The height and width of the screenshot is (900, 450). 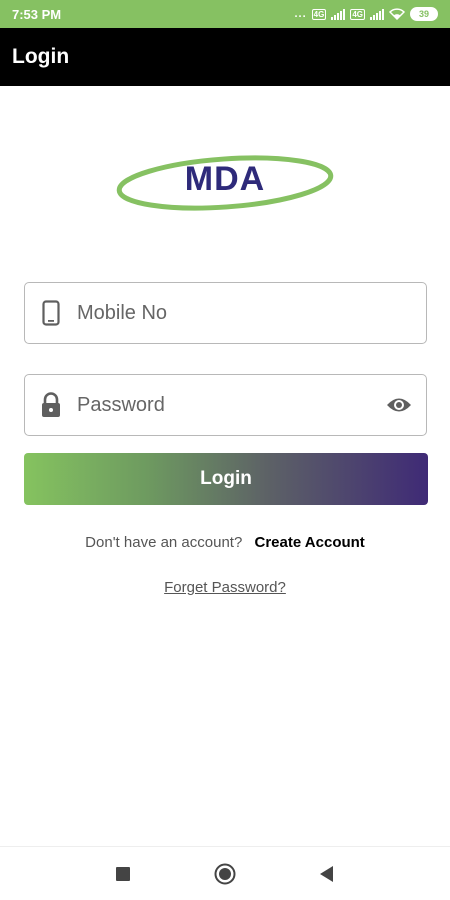 What do you see at coordinates (37, 14) in the screenshot?
I see `status-time: 7:53 PM` at bounding box center [37, 14].